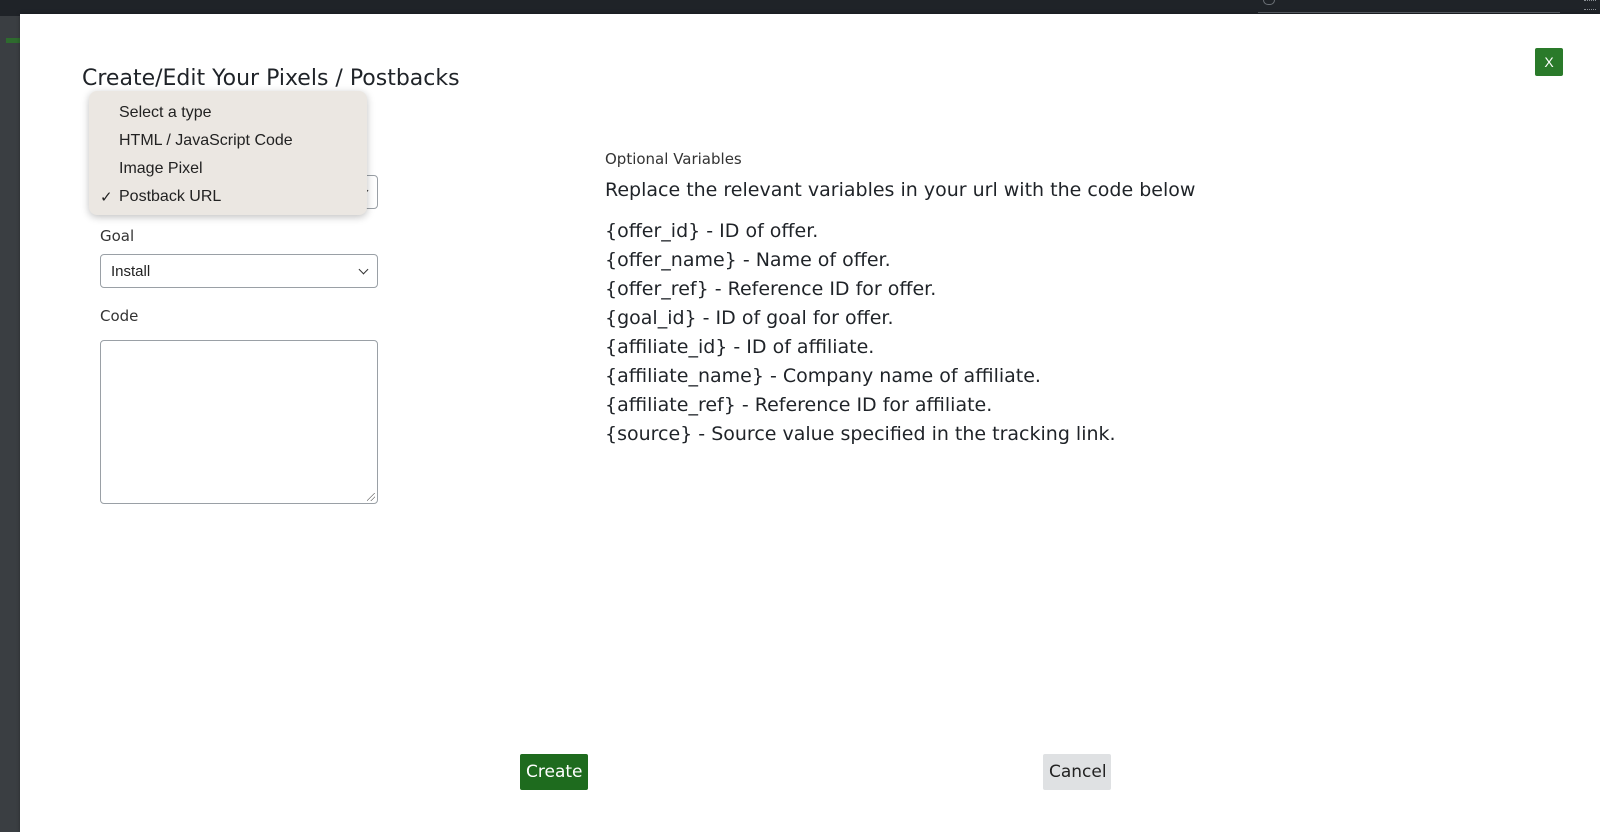 The height and width of the screenshot is (832, 1600). Describe the element at coordinates (1269, 2) in the screenshot. I see `search-icon` at that location.